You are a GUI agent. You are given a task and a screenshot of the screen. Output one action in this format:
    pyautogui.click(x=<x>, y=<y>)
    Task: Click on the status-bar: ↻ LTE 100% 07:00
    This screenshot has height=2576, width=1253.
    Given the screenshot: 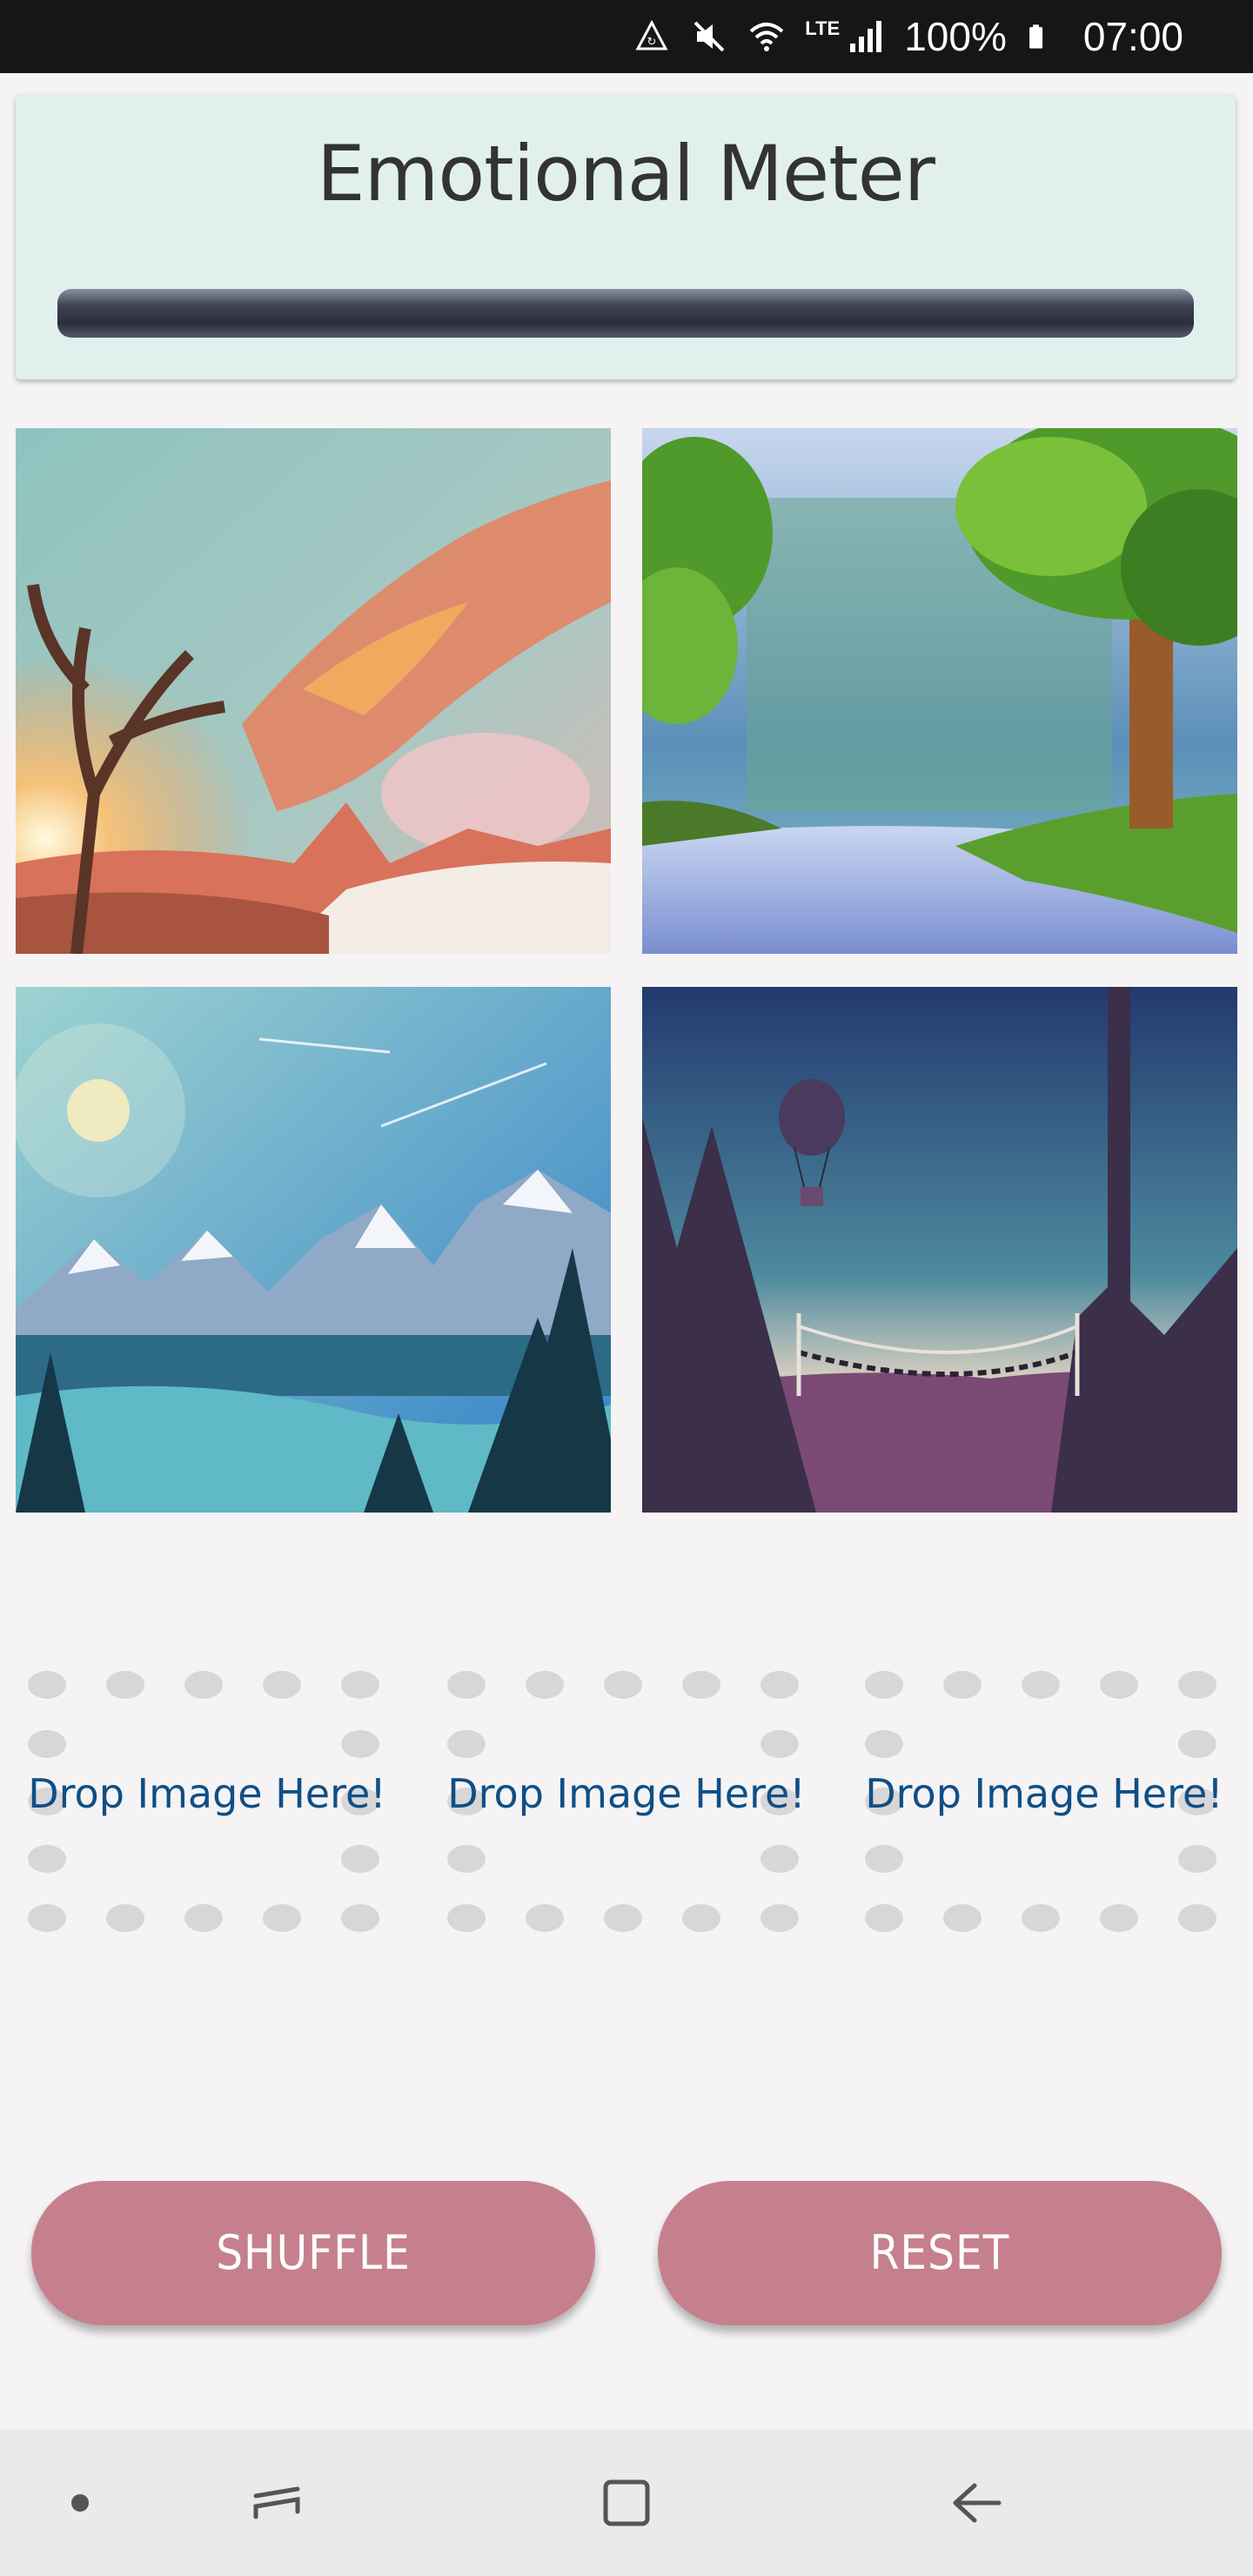 What is the action you would take?
    pyautogui.click(x=626, y=37)
    